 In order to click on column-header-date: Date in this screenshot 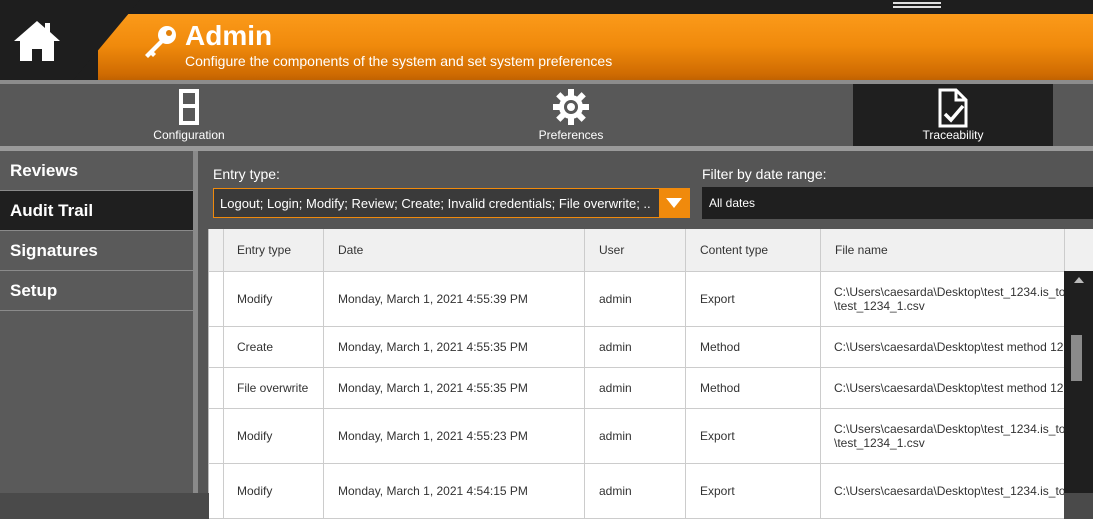, I will do `click(454, 250)`.